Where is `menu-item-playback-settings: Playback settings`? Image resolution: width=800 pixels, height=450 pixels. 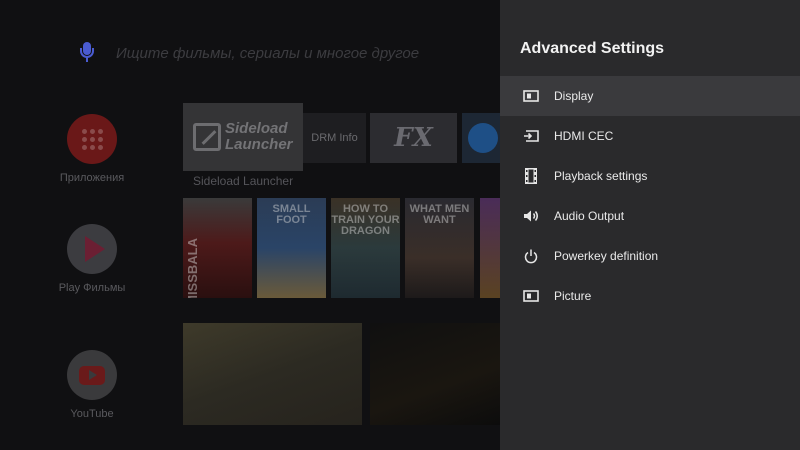 menu-item-playback-settings: Playback settings is located at coordinates (650, 176).